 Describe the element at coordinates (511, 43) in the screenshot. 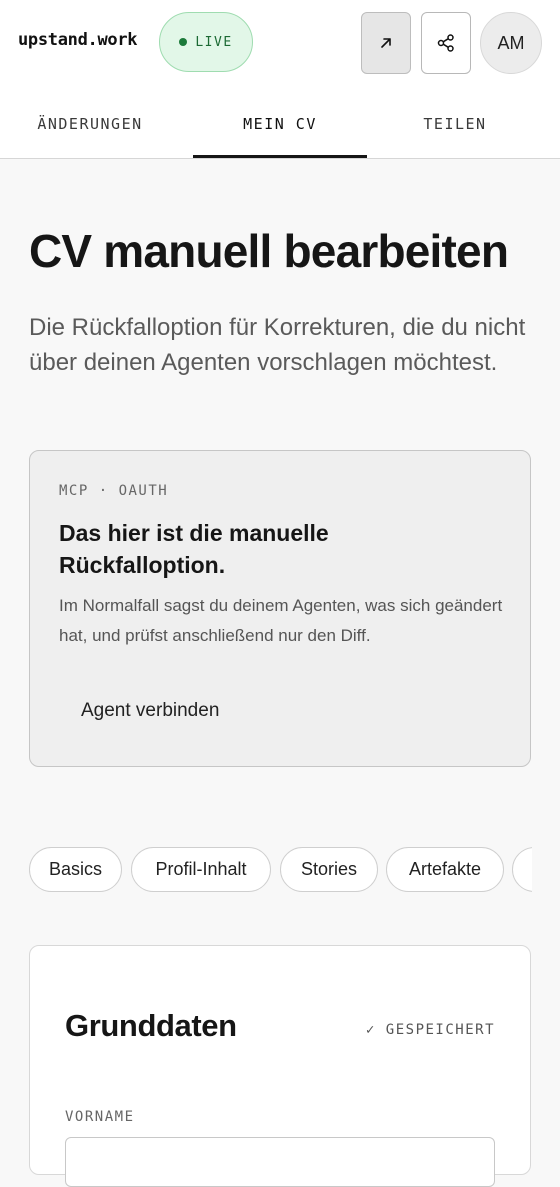

I see `user-avatar: AM` at that location.